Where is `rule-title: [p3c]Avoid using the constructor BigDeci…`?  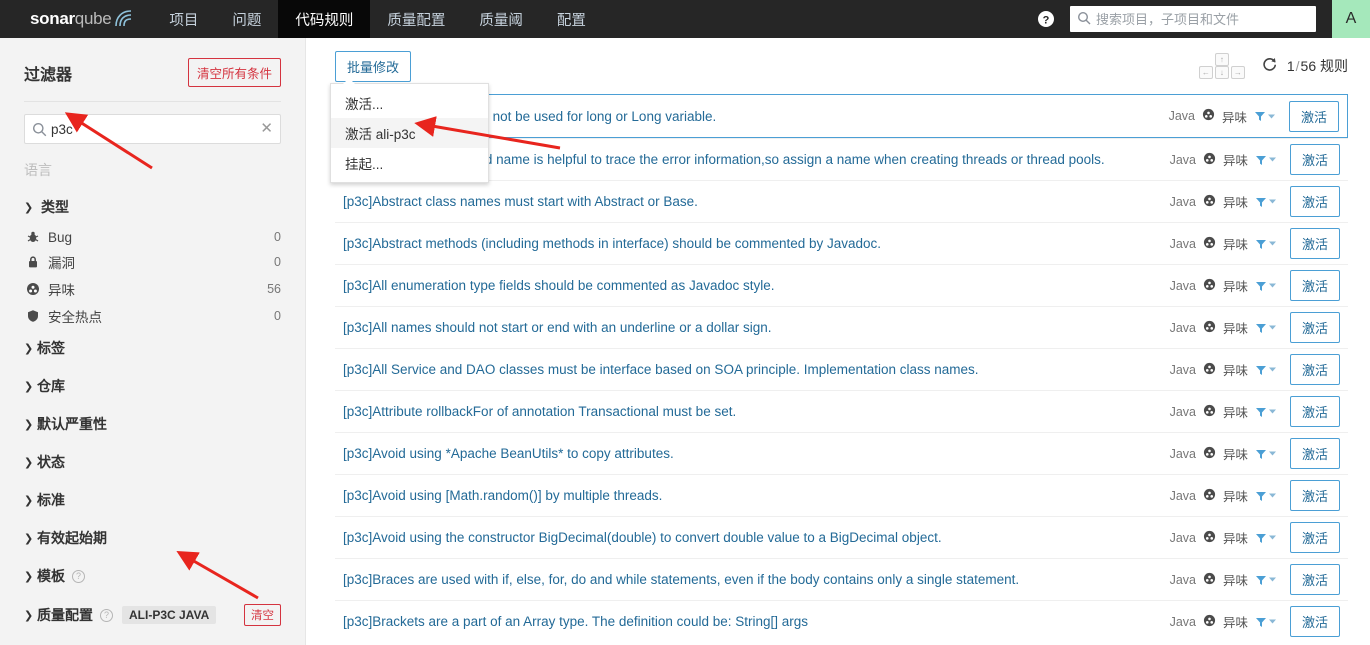
rule-title: [p3c]Avoid using the constructor BigDeci… is located at coordinates (756, 537).